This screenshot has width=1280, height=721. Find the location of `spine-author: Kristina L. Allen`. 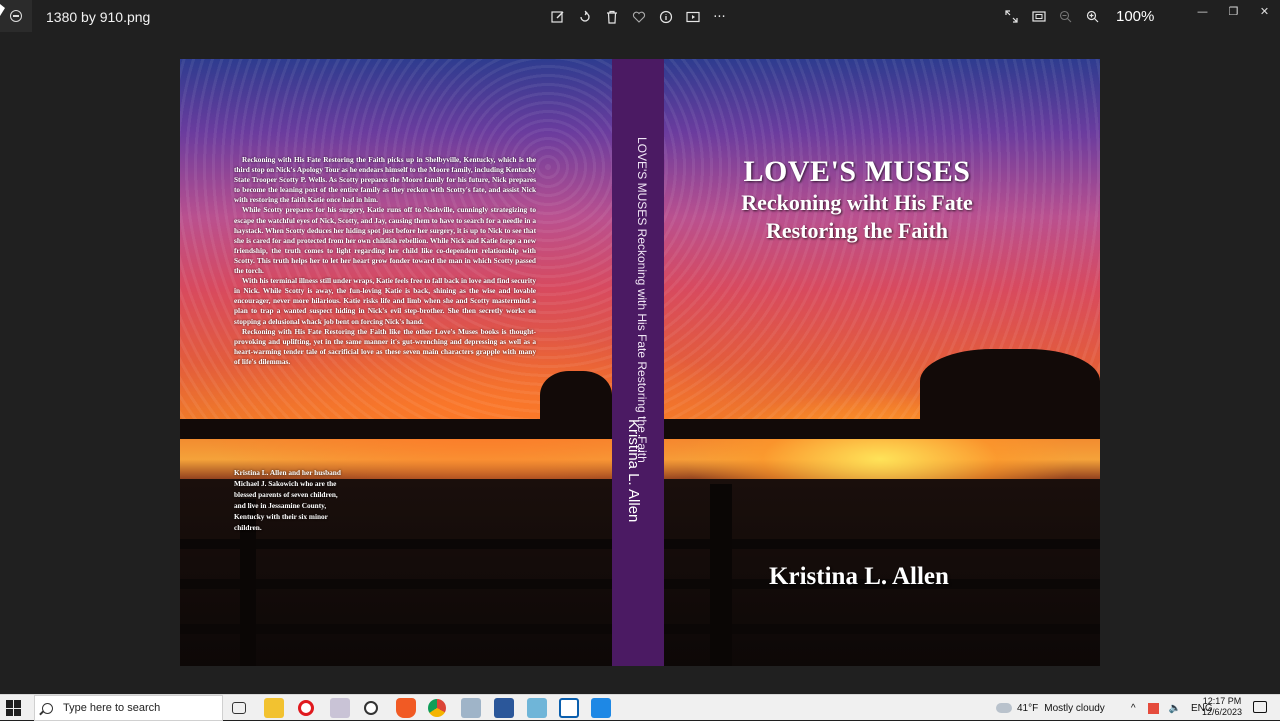

spine-author: Kristina L. Allen is located at coordinates (633, 471).